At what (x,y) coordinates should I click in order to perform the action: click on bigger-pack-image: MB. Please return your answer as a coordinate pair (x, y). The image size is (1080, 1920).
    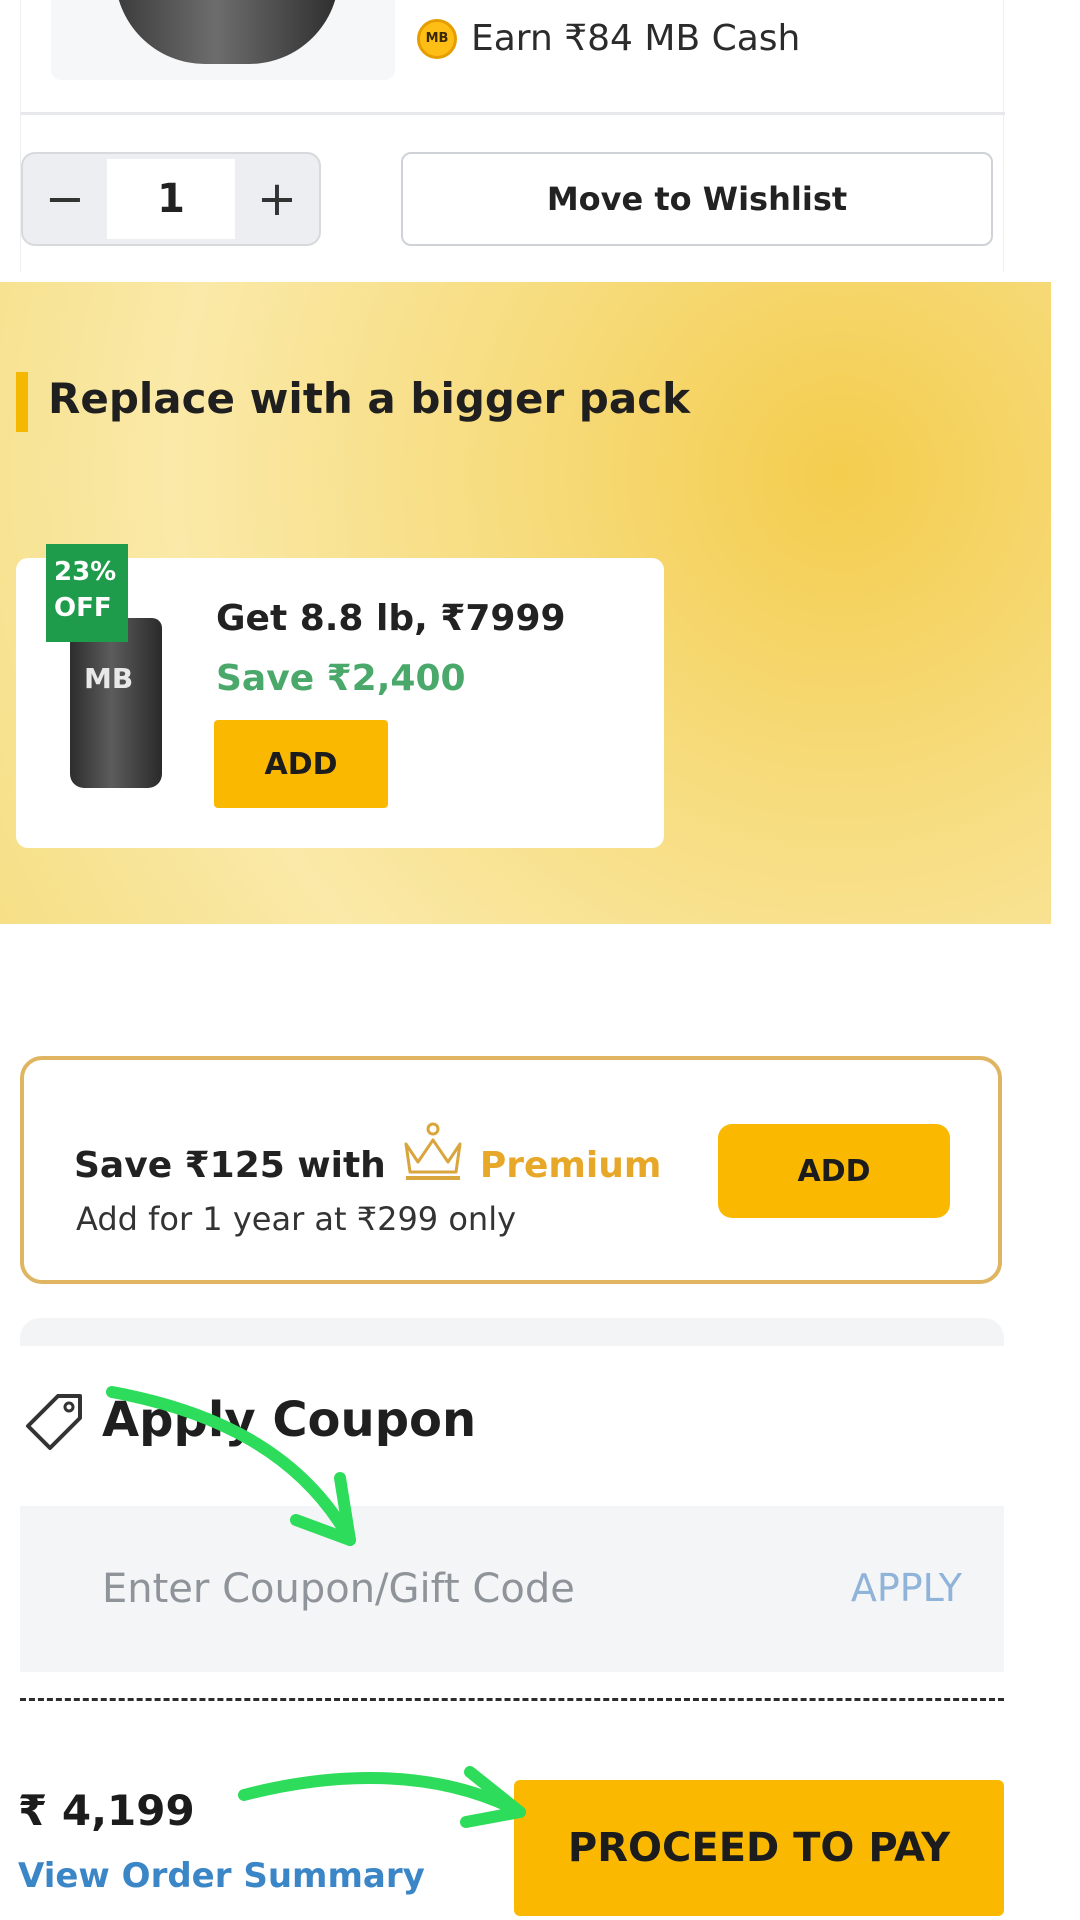
    Looking at the image, I should click on (116, 703).